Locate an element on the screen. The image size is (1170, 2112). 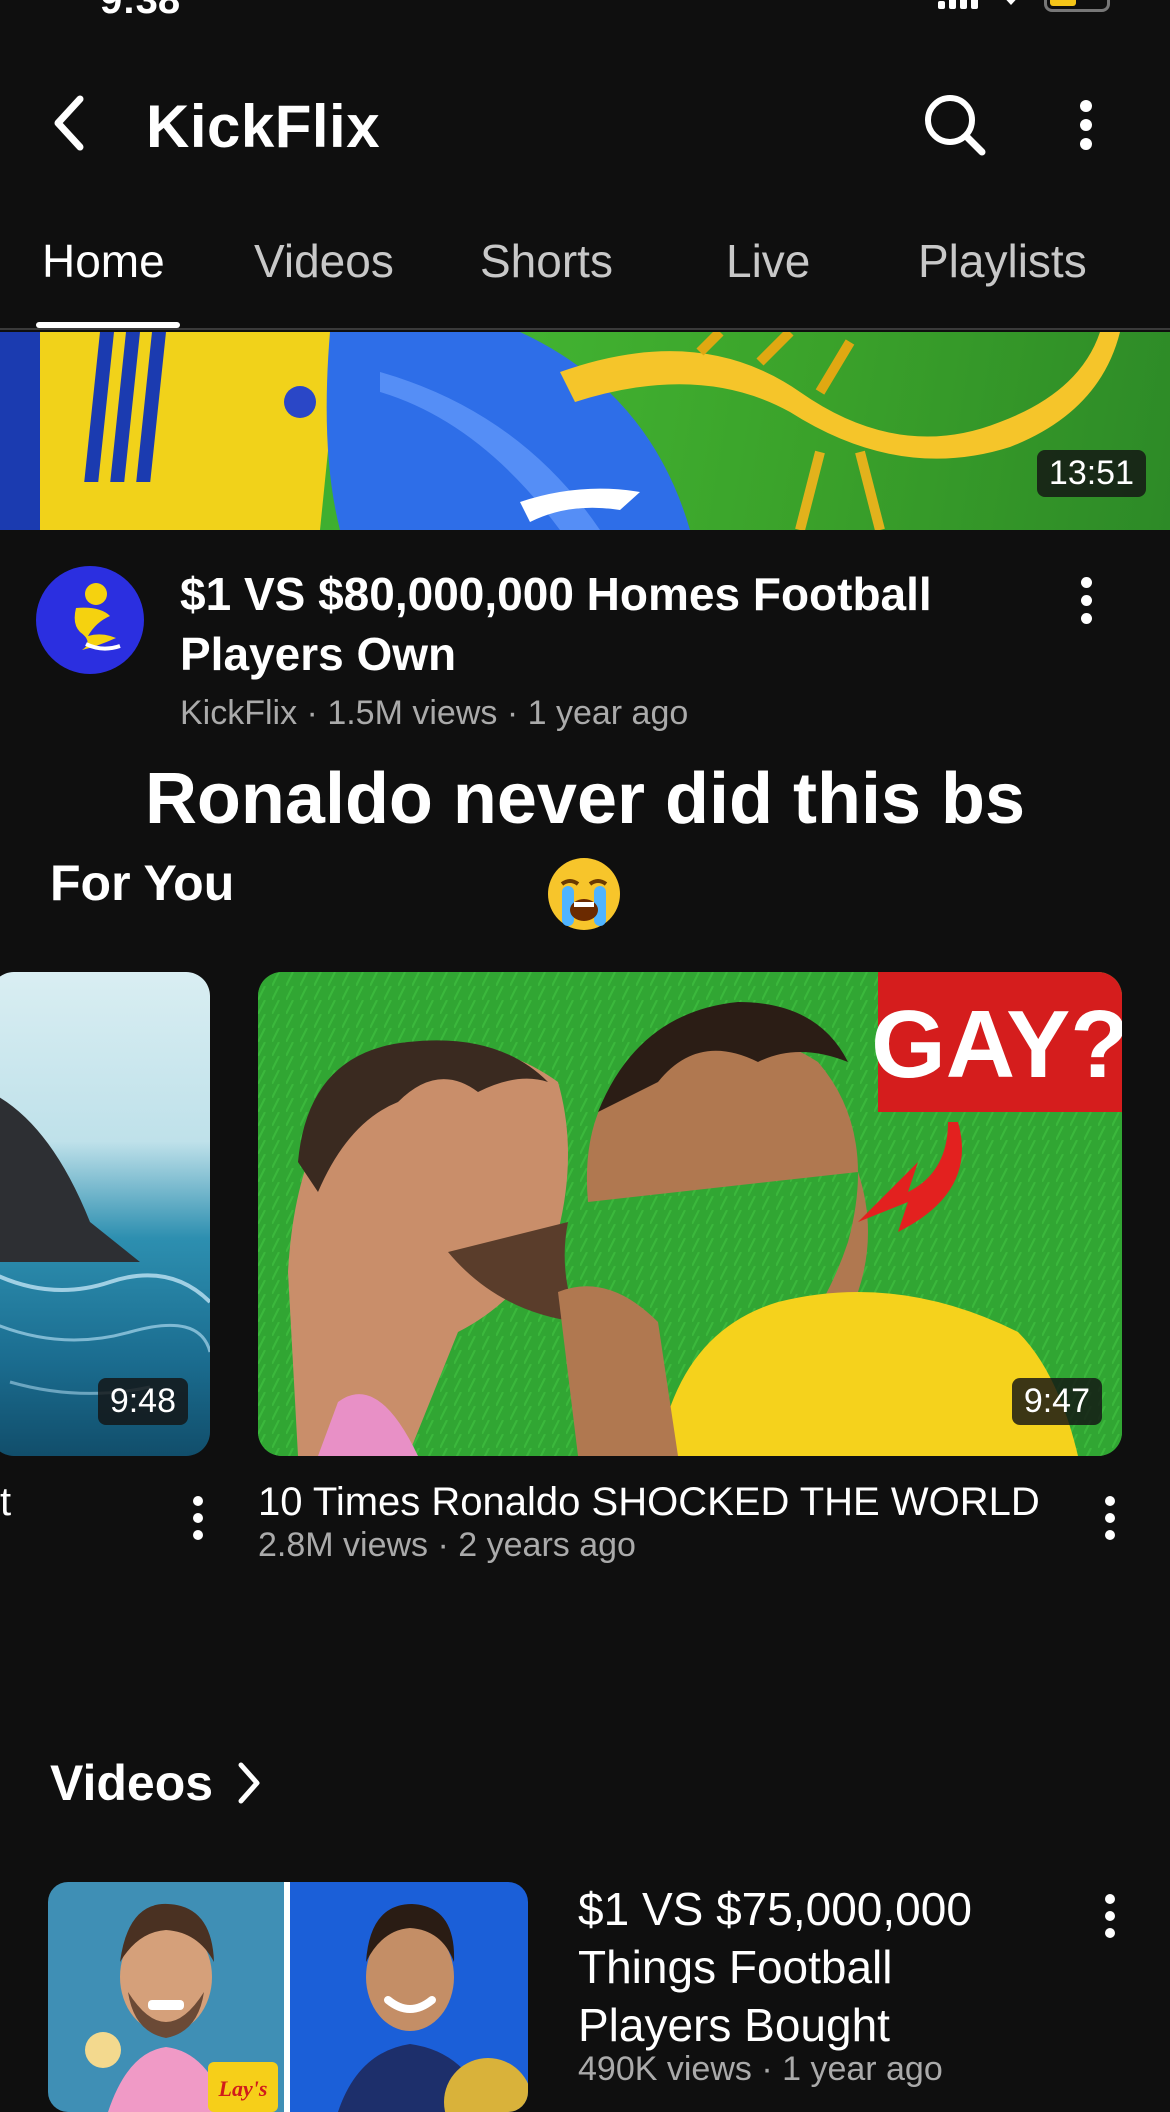
more-options-button is located at coordinates (1086, 125).